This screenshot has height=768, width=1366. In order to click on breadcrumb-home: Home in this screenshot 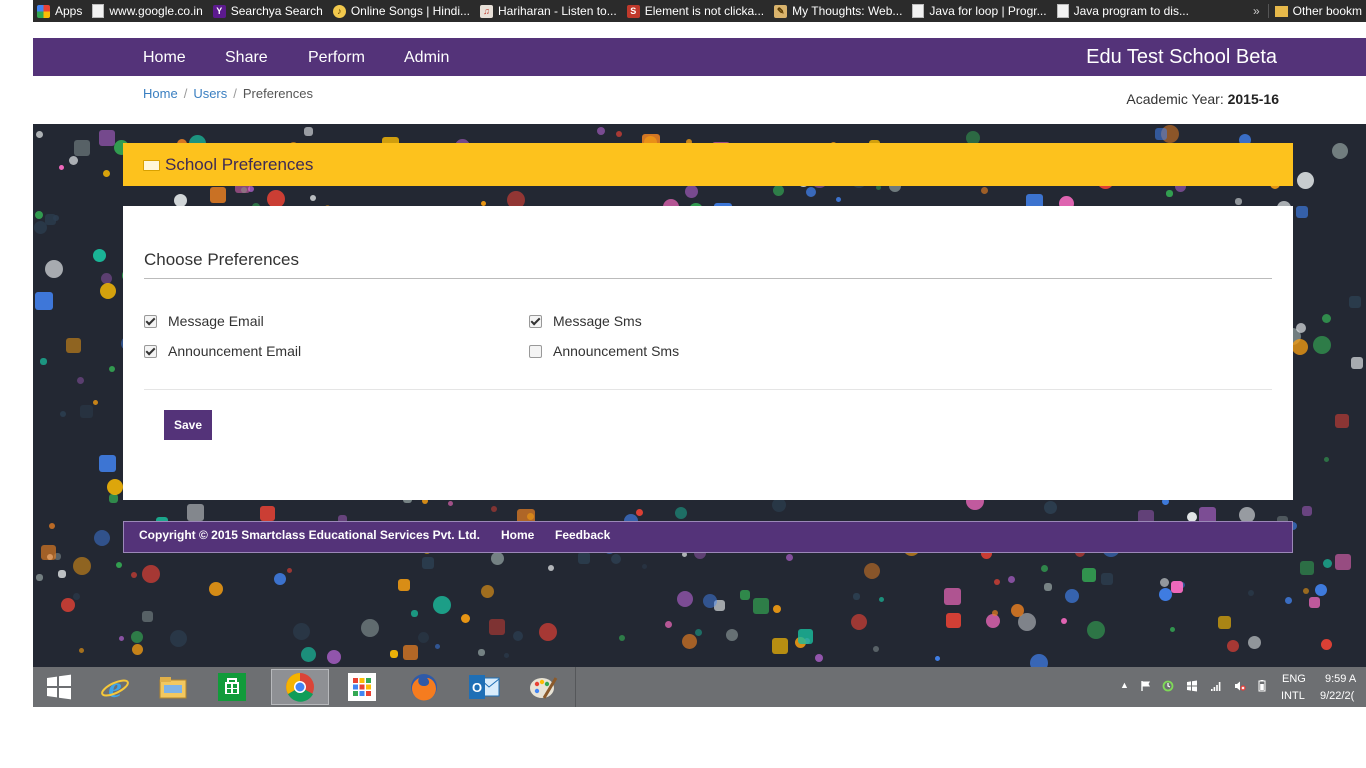, I will do `click(160, 93)`.